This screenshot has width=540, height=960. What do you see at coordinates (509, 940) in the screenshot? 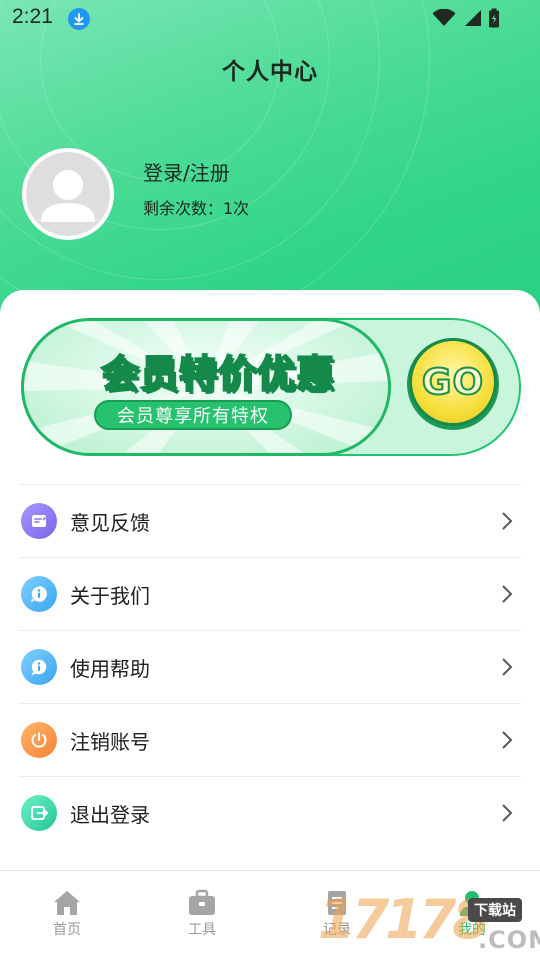
I see `watermark-domain: .COM` at bounding box center [509, 940].